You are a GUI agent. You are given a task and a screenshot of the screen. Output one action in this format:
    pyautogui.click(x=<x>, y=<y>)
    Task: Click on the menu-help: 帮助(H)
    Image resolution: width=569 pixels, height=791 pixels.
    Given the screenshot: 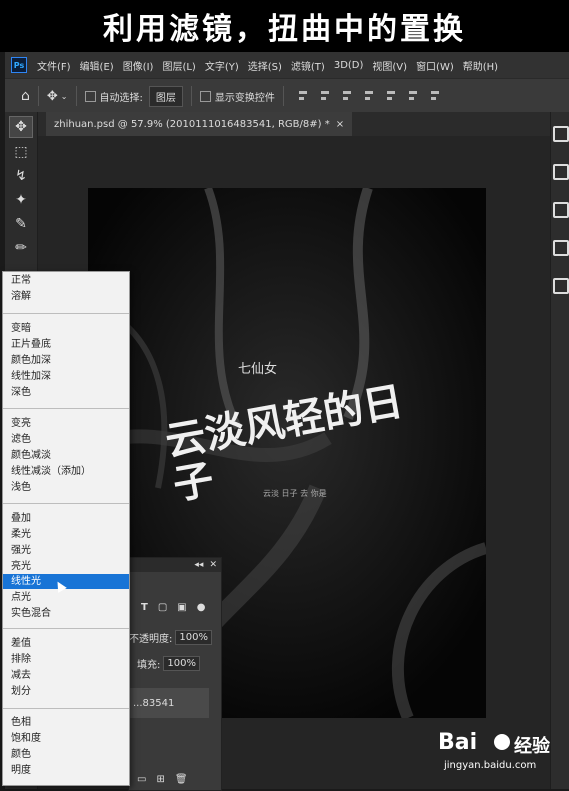 What is the action you would take?
    pyautogui.click(x=480, y=65)
    